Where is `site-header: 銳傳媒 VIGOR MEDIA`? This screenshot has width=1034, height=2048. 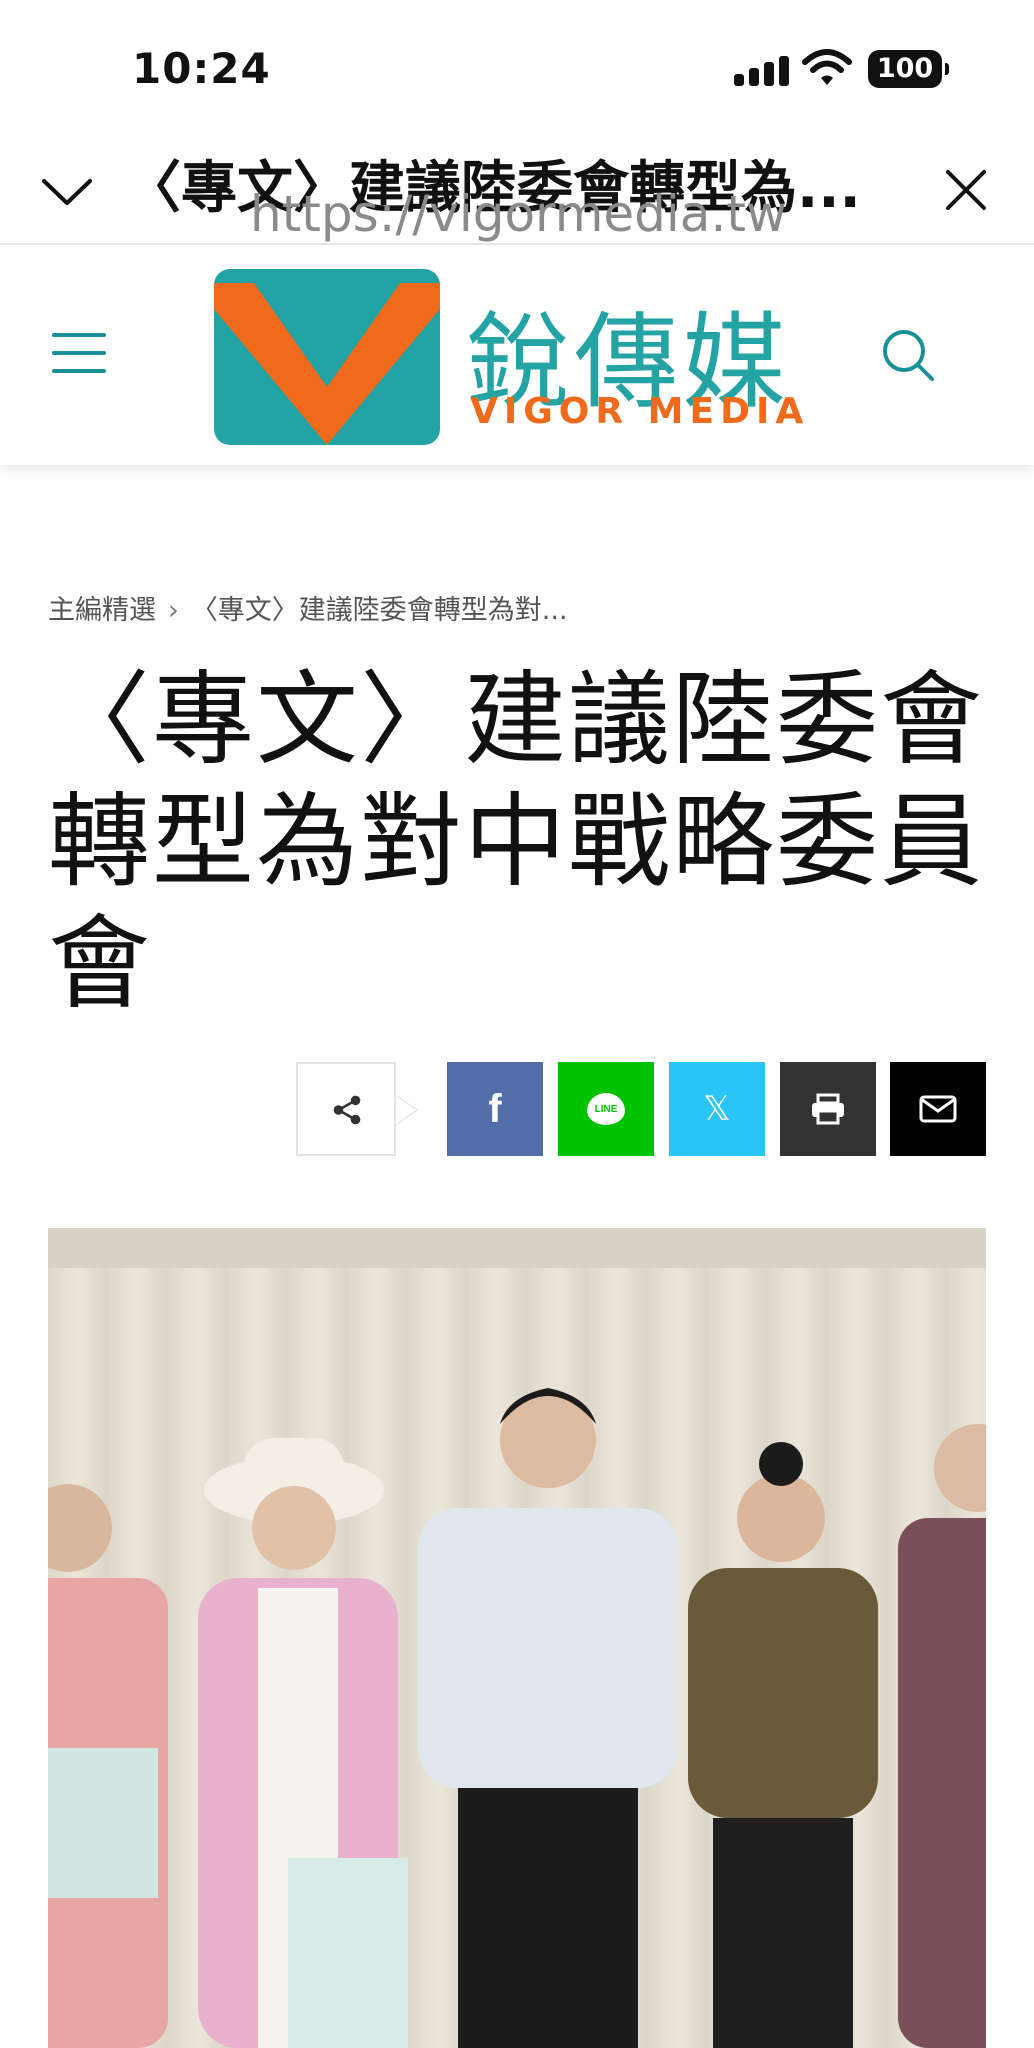 site-header: 銳傳媒 VIGOR MEDIA is located at coordinates (517, 356).